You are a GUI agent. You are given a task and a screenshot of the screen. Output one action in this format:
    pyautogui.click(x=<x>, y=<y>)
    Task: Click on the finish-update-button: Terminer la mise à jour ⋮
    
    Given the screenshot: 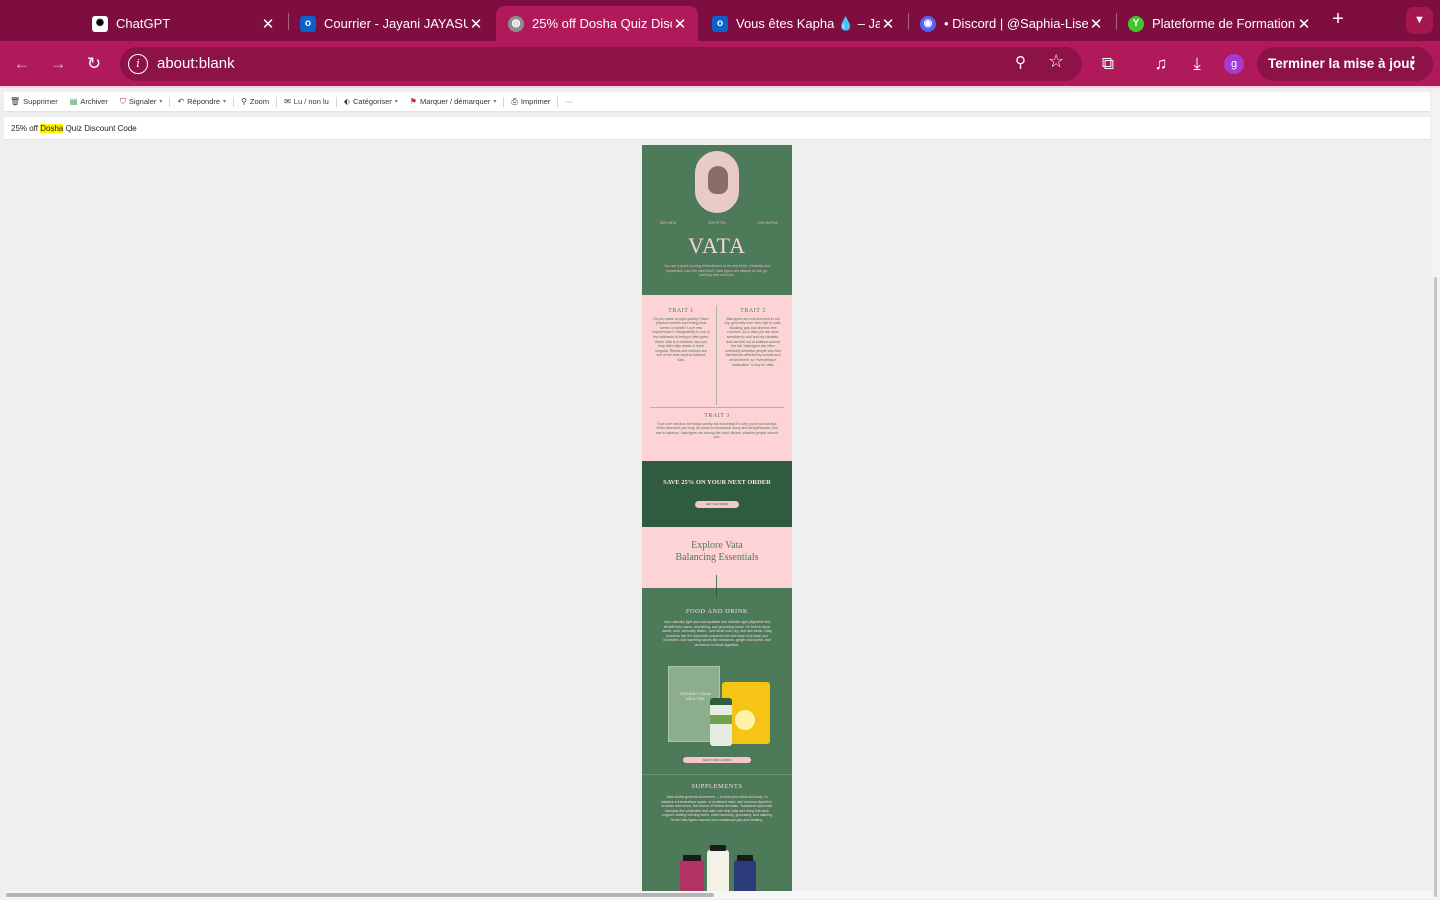 What is the action you would take?
    pyautogui.click(x=1345, y=64)
    